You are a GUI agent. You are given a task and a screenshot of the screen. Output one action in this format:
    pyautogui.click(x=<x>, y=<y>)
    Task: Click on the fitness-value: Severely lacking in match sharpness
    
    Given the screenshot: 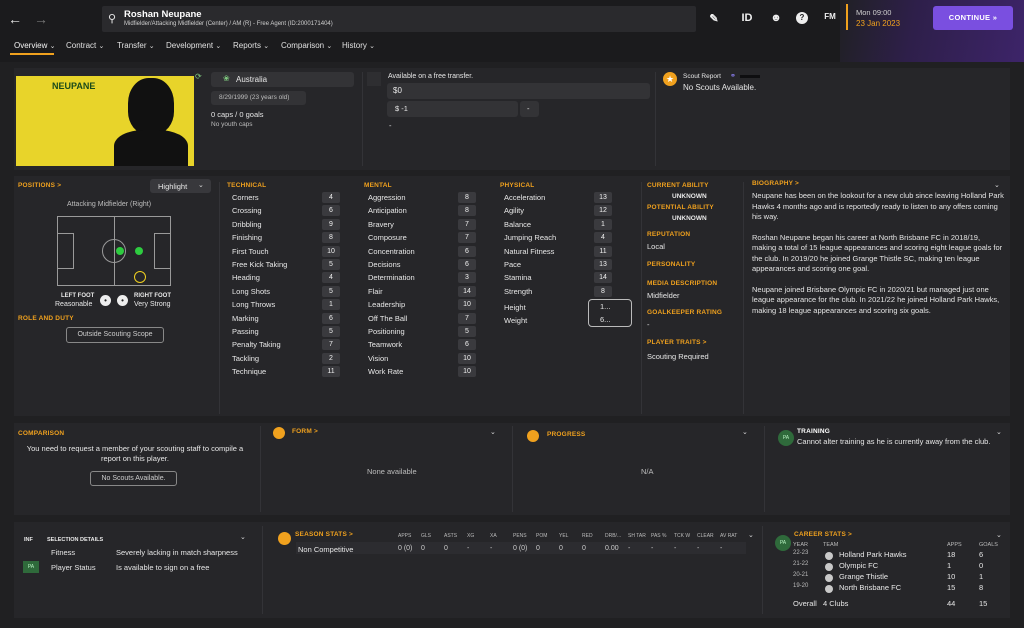 What is the action you would take?
    pyautogui.click(x=177, y=552)
    